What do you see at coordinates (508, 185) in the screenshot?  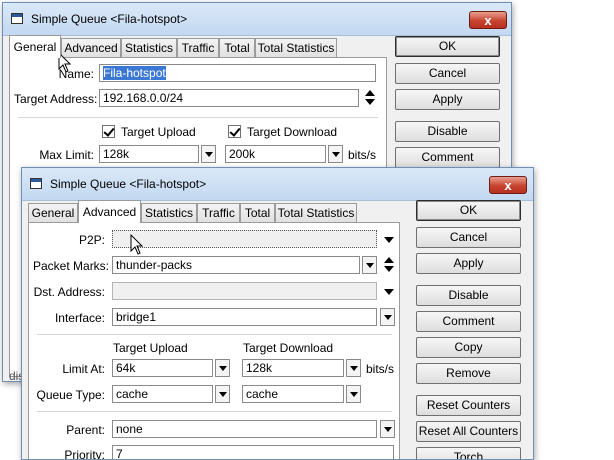 I see `front-window-close-icon: x` at bounding box center [508, 185].